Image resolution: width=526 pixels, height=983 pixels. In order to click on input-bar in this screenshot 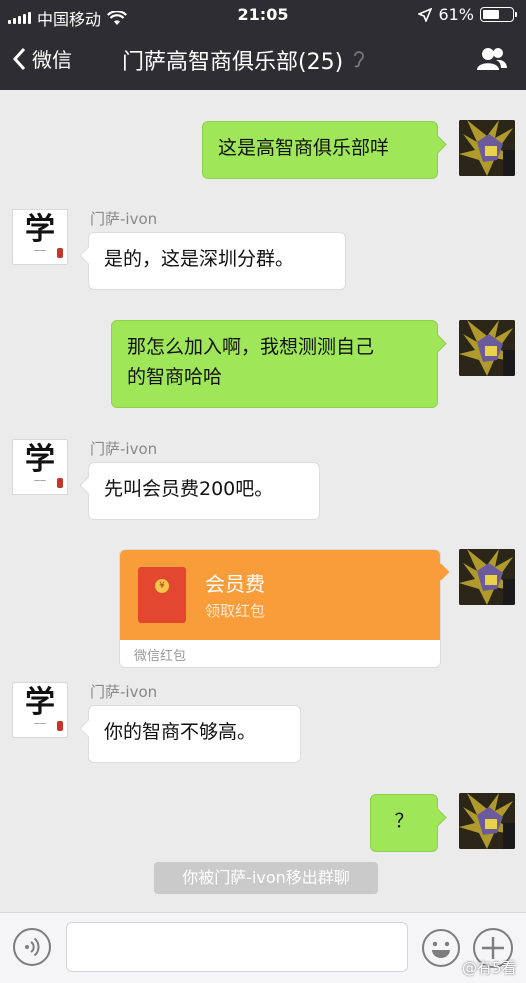, I will do `click(263, 947)`.